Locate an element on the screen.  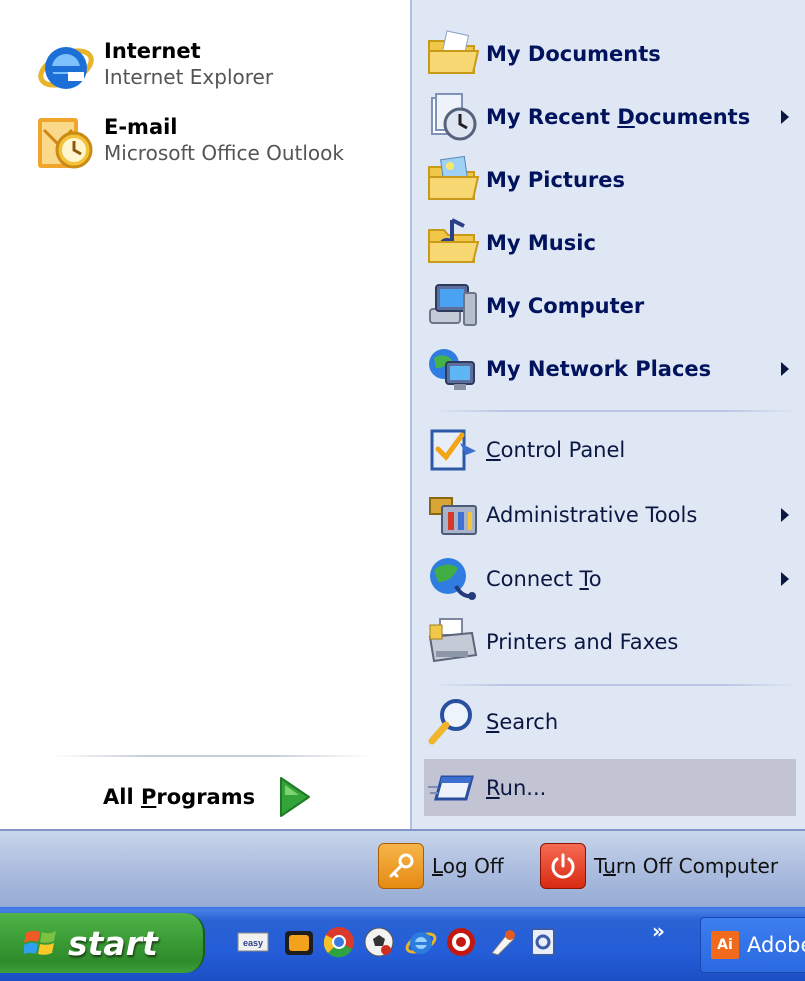
menu-my-documents: My Documents is located at coordinates (613, 54).